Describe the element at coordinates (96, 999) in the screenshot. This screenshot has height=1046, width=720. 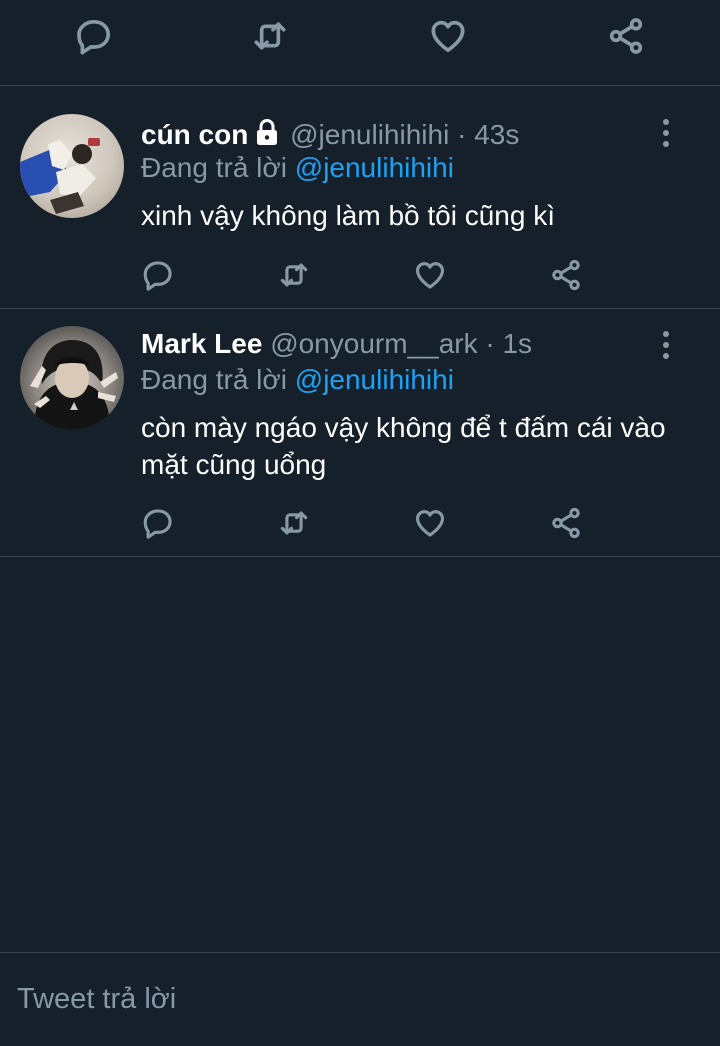
I see `reply-input-placeholder: Tweet trả lời` at that location.